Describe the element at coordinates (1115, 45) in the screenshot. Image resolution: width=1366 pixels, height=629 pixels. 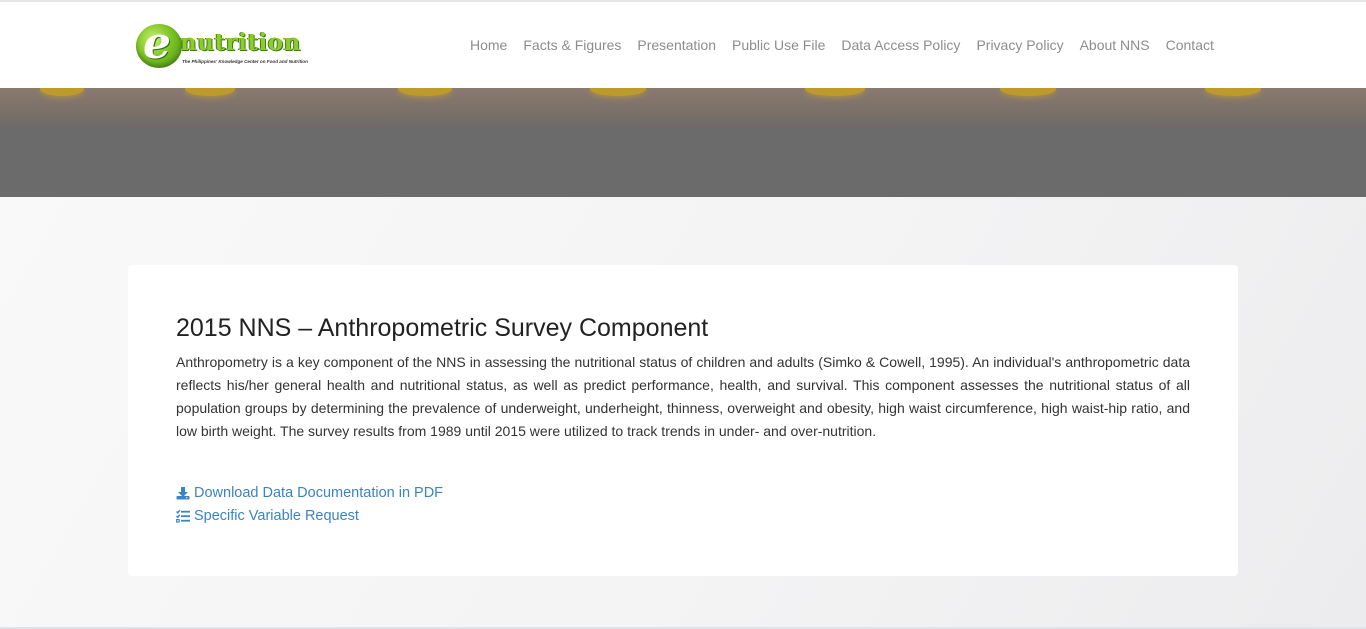
I see `nav-about-nns: About NNS` at that location.